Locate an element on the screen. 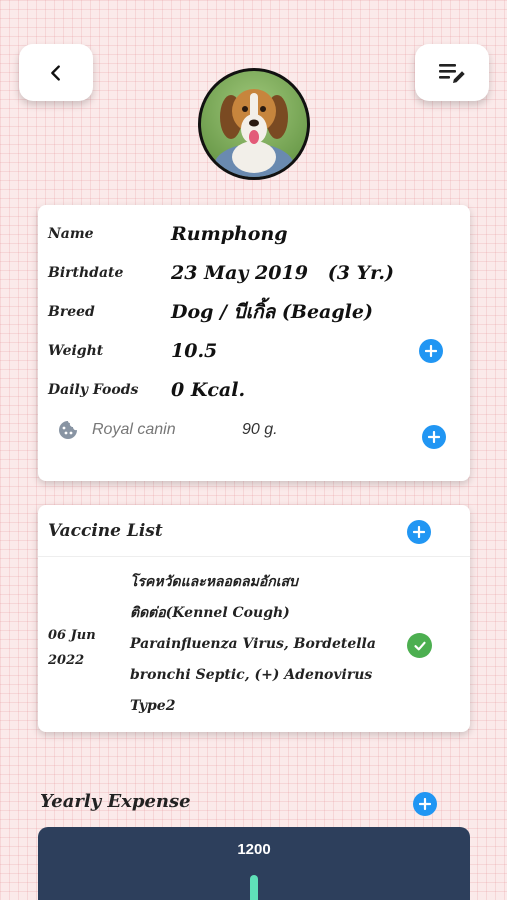  expense-chart: 1200 is located at coordinates (254, 863).